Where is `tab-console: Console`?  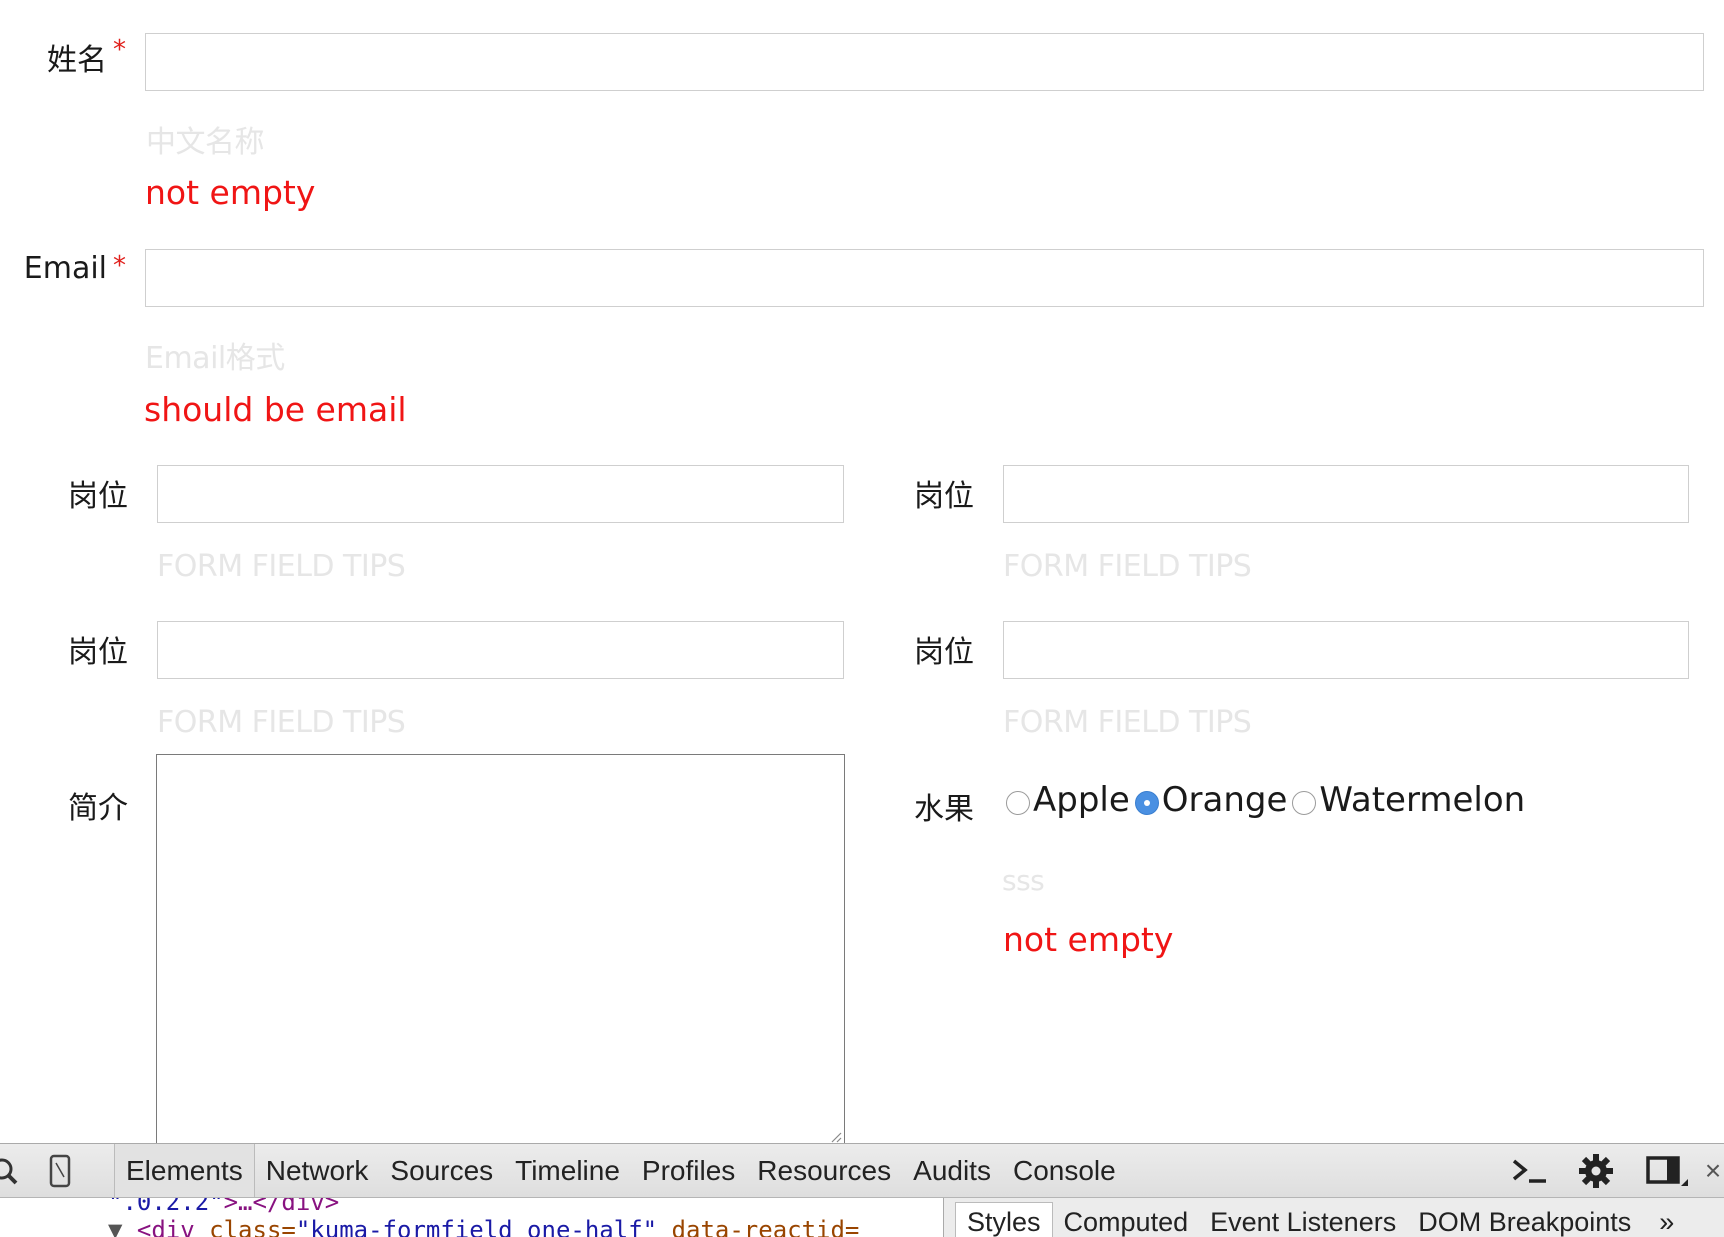
tab-console: Console is located at coordinates (1064, 1170).